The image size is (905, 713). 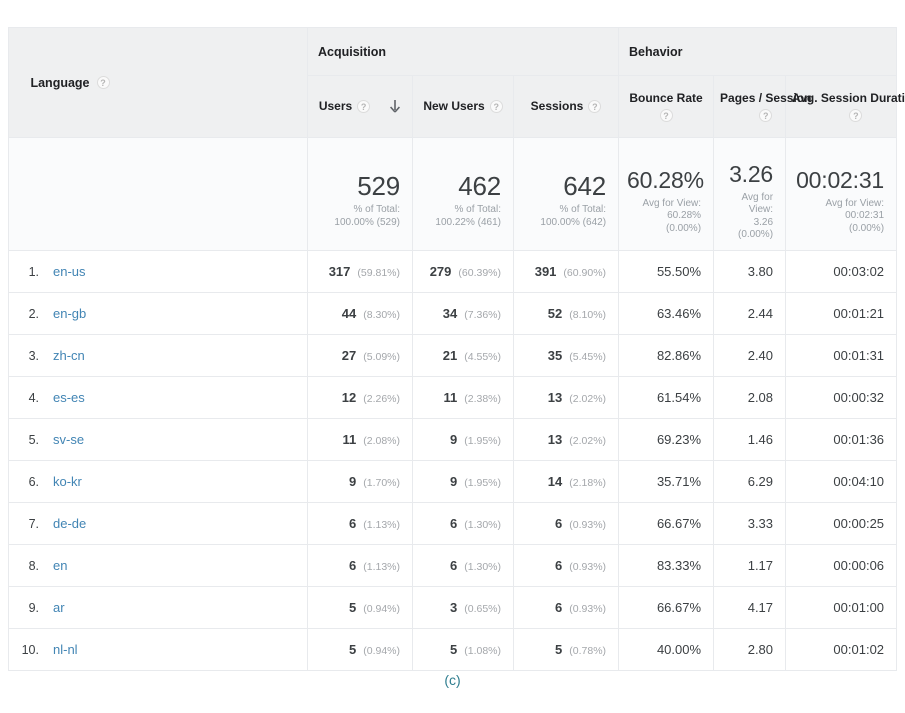 What do you see at coordinates (666, 649) in the screenshot?
I see `cell-bounce-rate: 40.00%` at bounding box center [666, 649].